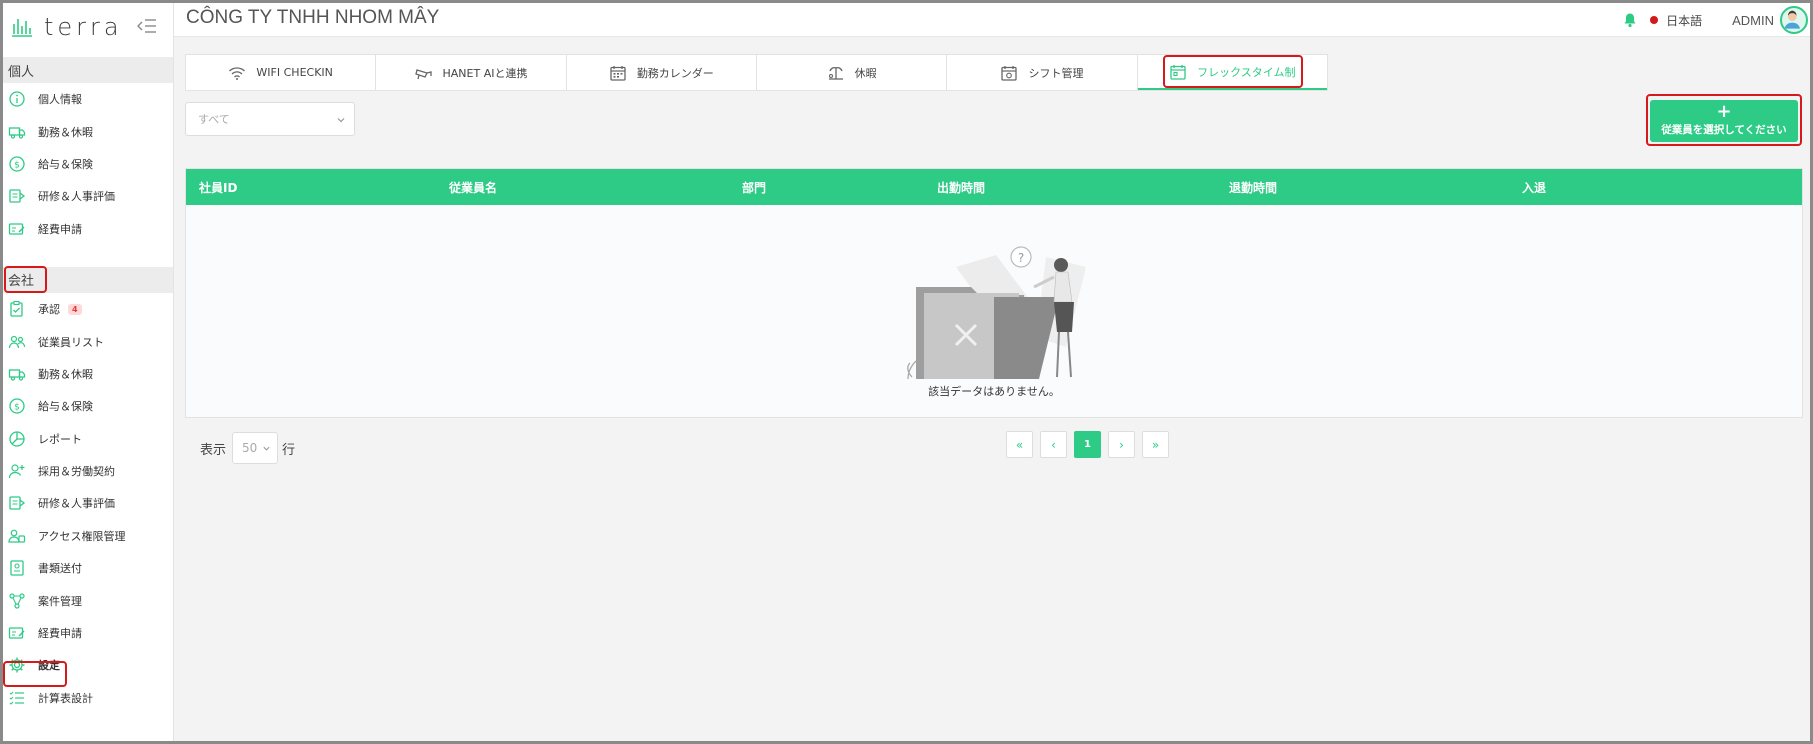  What do you see at coordinates (88, 600) in the screenshot?
I see `sidebar-item-projects: 案件管理` at bounding box center [88, 600].